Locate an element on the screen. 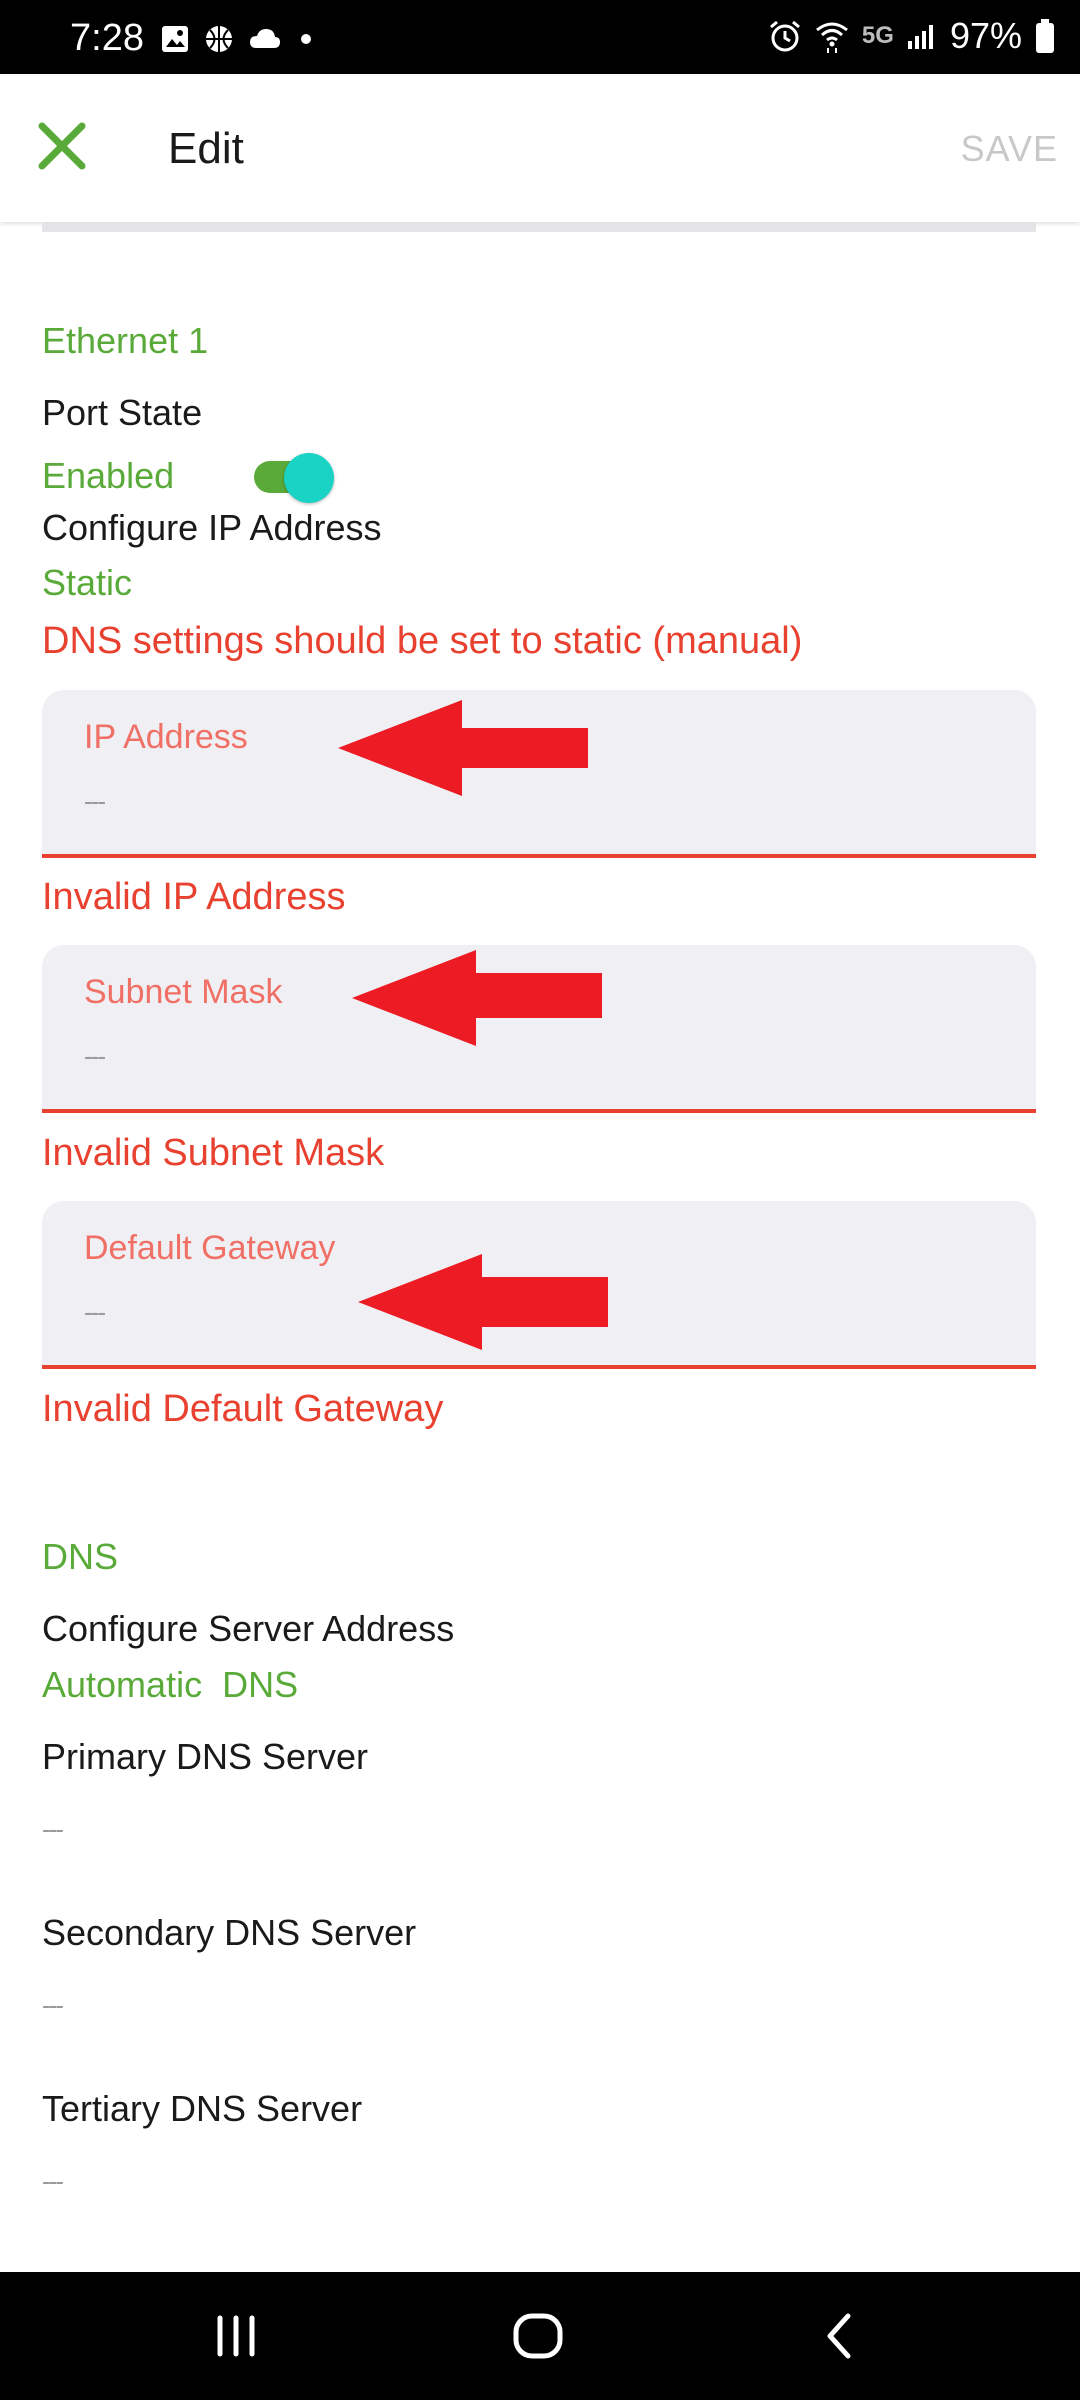 This screenshot has width=1080, height=2400. section-title-dns: DNS is located at coordinates (80, 1556).